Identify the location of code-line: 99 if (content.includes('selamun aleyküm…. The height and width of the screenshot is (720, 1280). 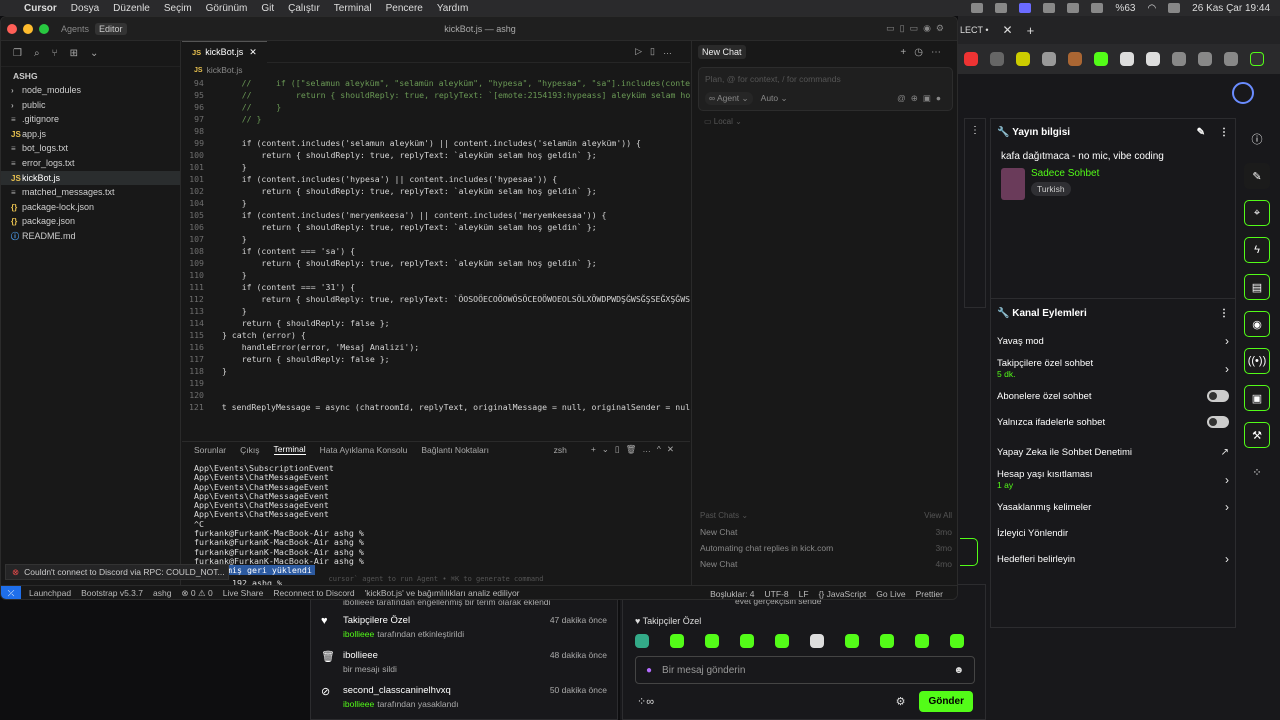
(436, 143).